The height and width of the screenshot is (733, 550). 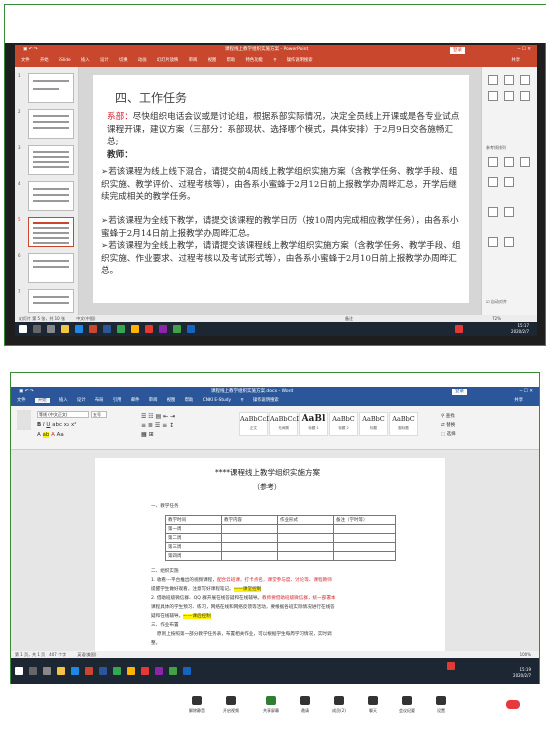 What do you see at coordinates (513, 704) in the screenshot?
I see `end-meeting-button` at bounding box center [513, 704].